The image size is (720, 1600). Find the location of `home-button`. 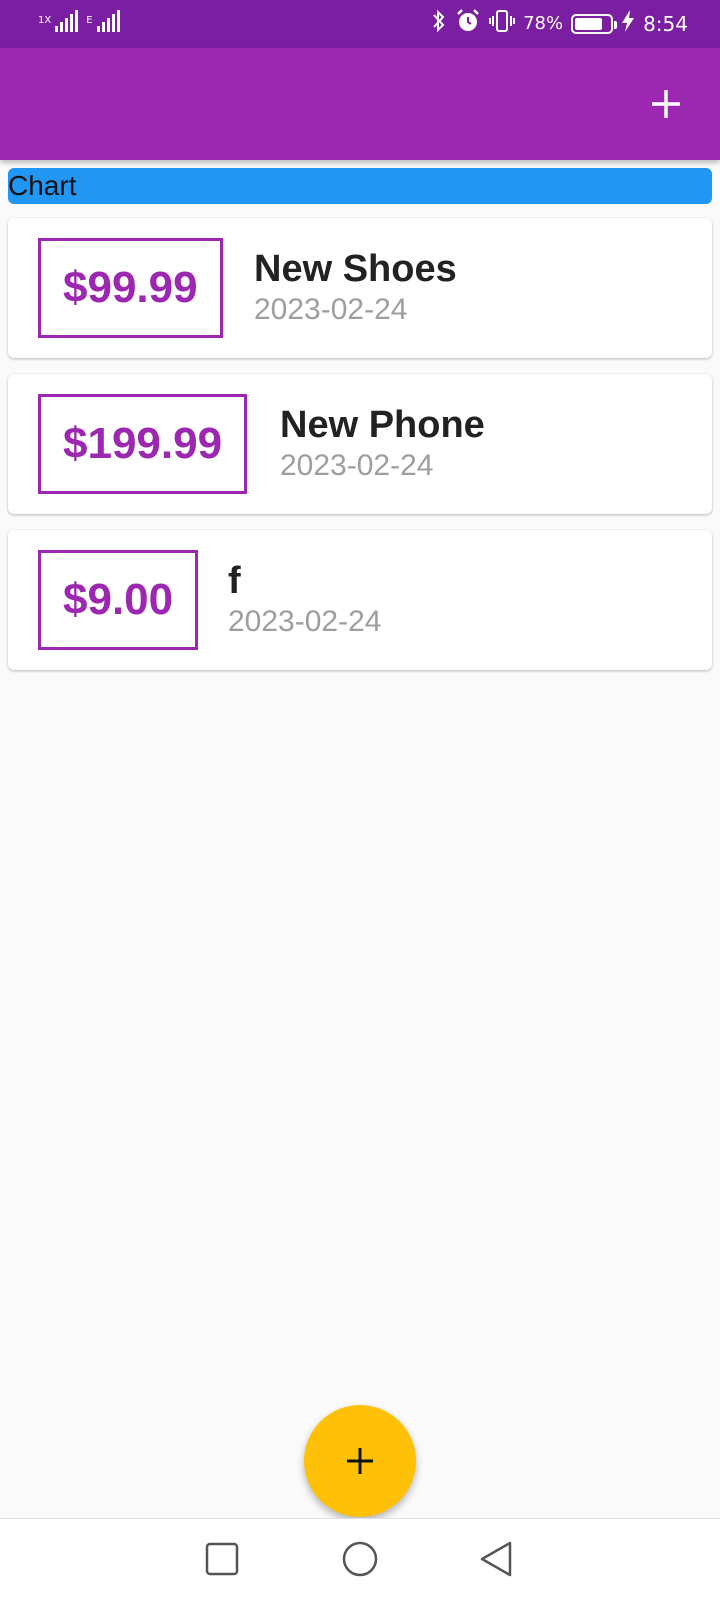

home-button is located at coordinates (360, 1559).